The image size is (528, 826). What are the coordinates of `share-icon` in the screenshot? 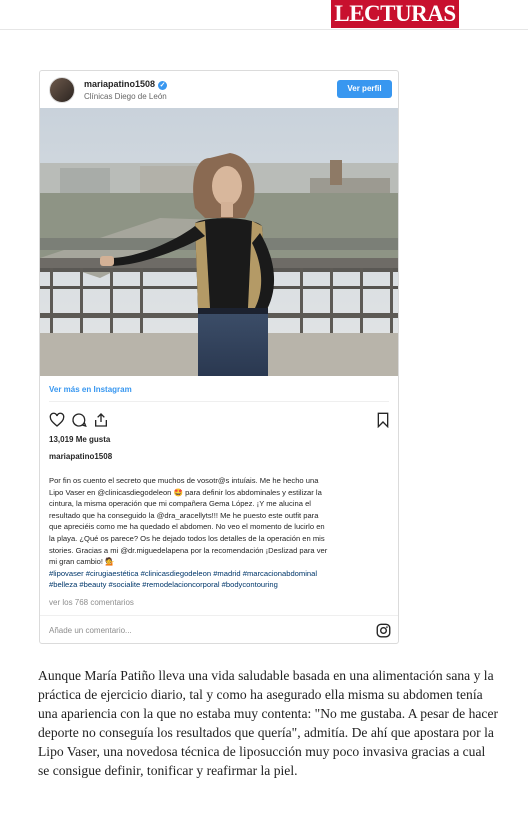 It's located at (101, 420).